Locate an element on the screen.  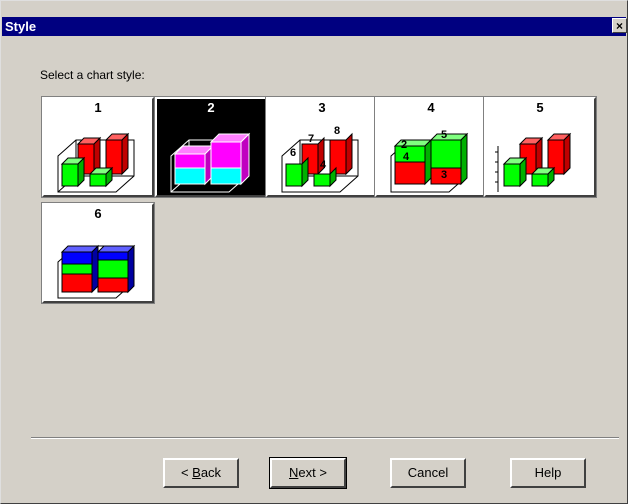
style-number: 4 is located at coordinates (431, 107).